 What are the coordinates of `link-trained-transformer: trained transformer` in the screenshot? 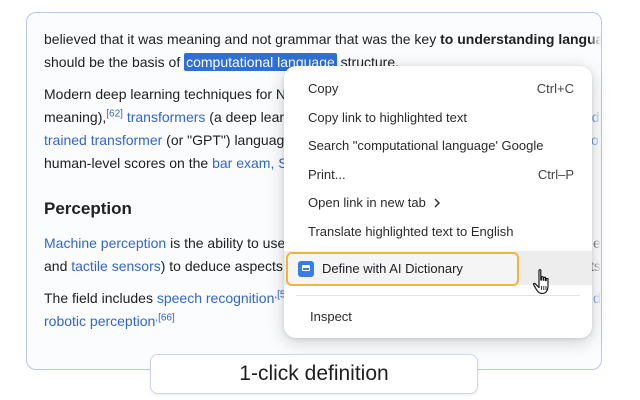 It's located at (103, 140).